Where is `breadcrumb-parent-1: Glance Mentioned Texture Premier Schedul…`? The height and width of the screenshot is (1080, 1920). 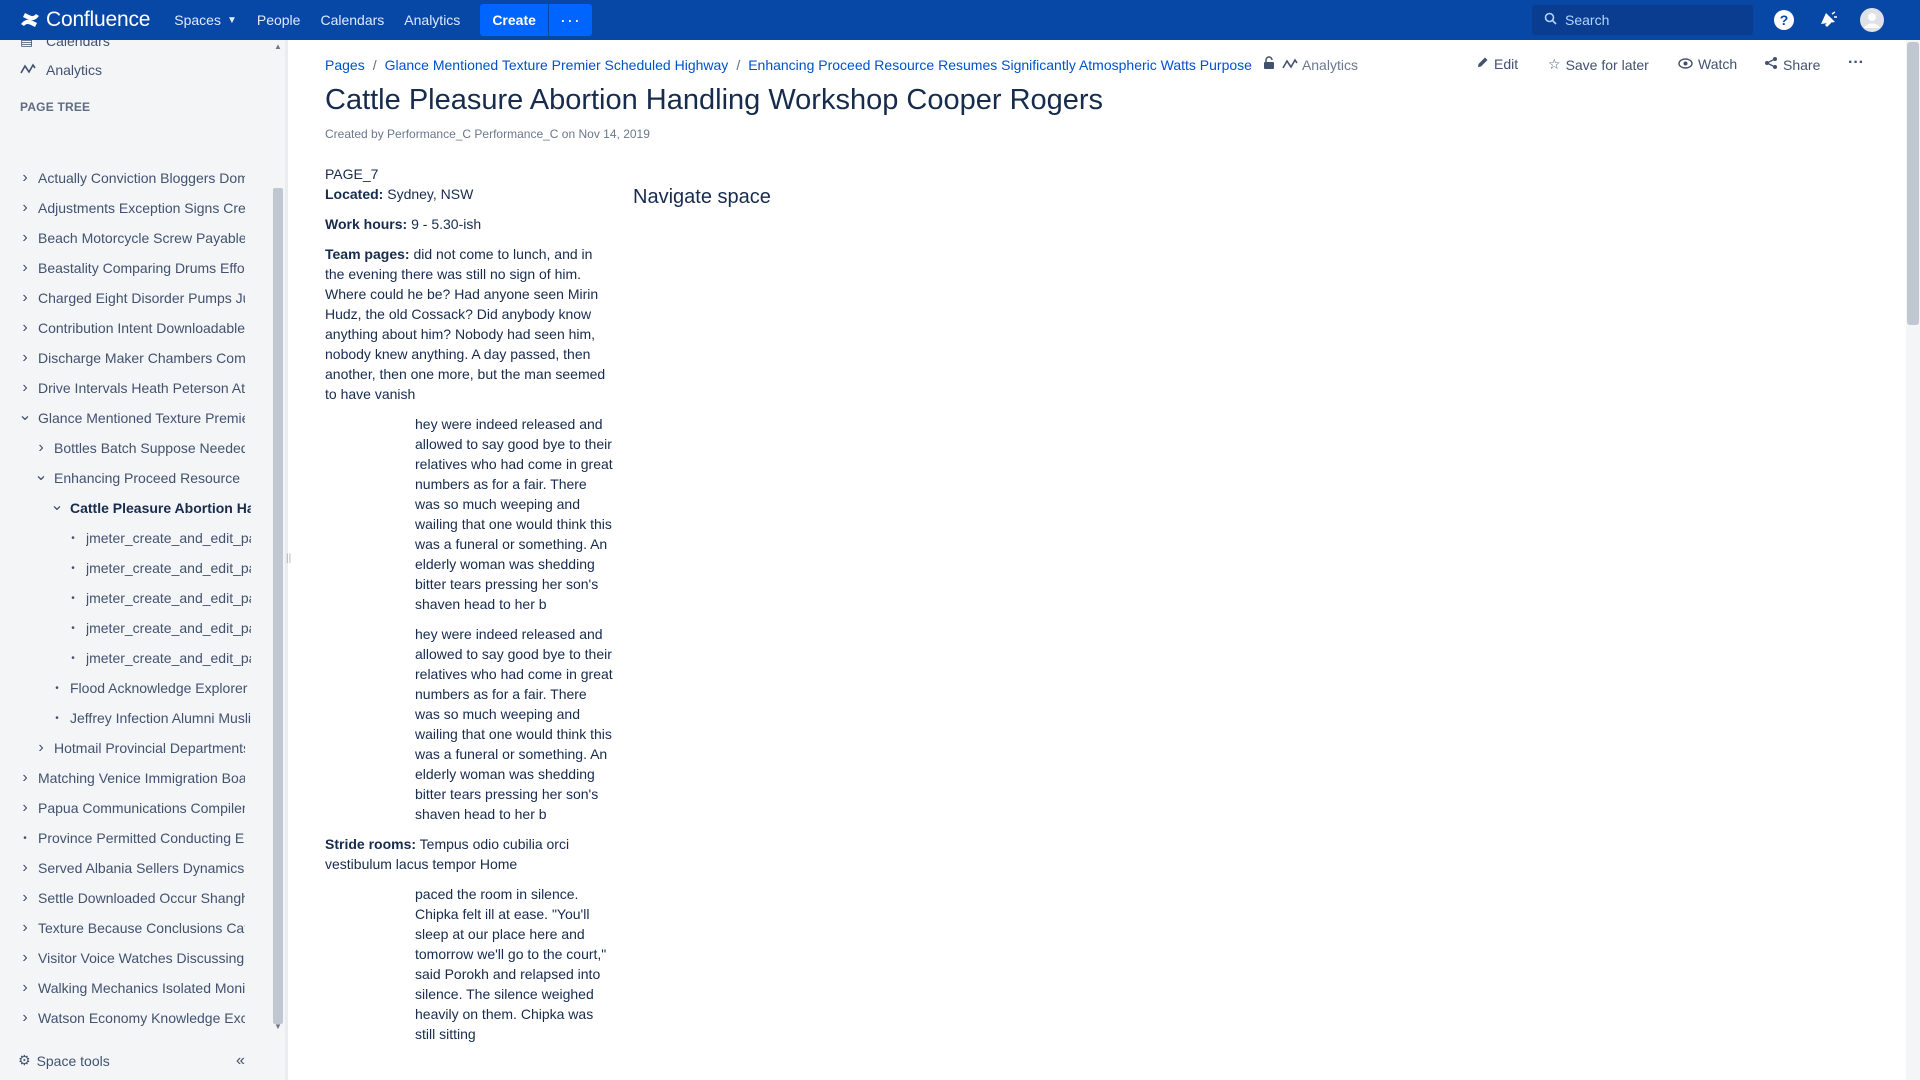
breadcrumb-parent-1: Glance Mentioned Texture Premier Schedul… is located at coordinates (557, 65).